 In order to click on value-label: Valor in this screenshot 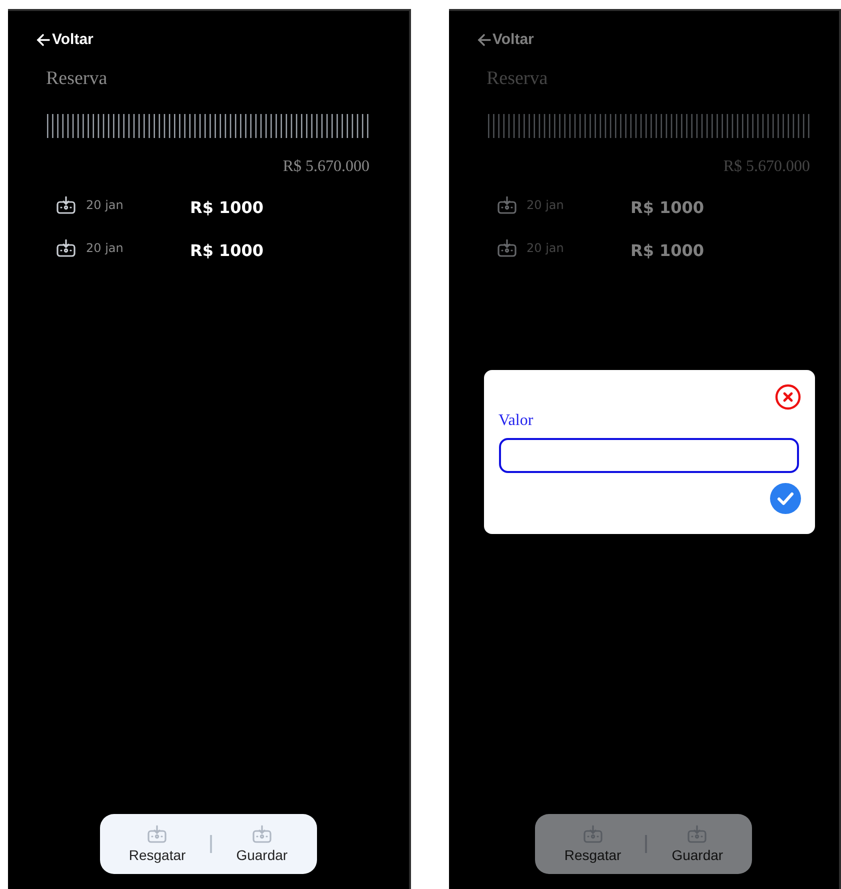, I will do `click(516, 421)`.